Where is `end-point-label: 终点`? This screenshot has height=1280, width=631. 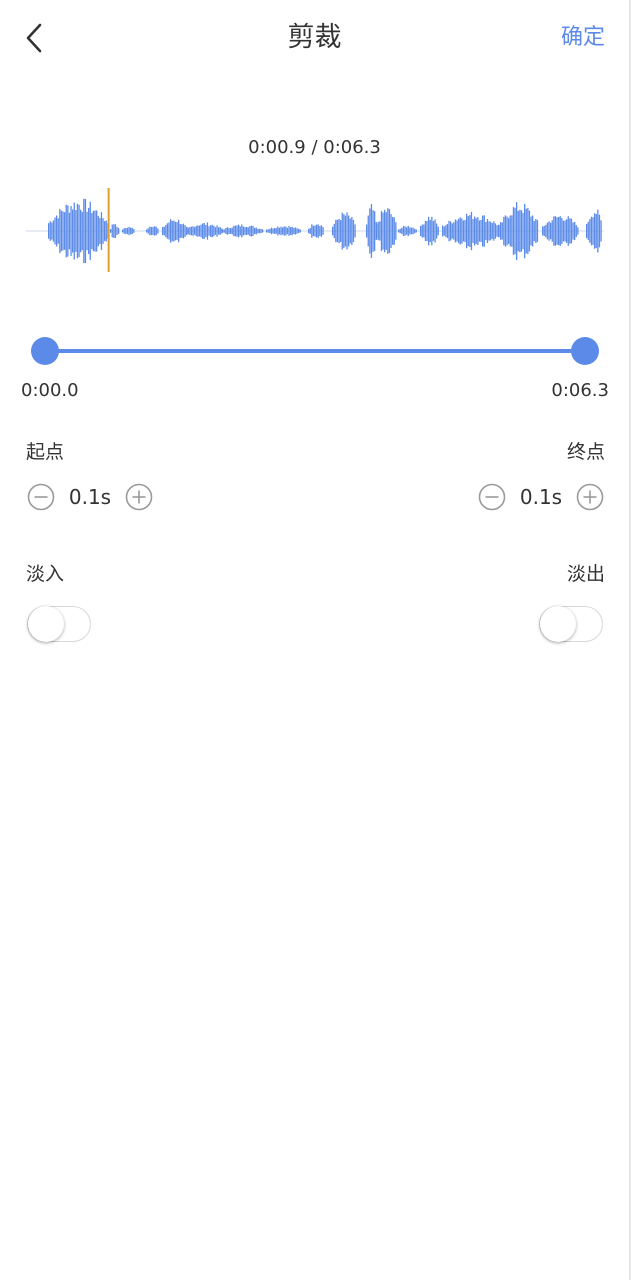 end-point-label: 终点 is located at coordinates (585, 452).